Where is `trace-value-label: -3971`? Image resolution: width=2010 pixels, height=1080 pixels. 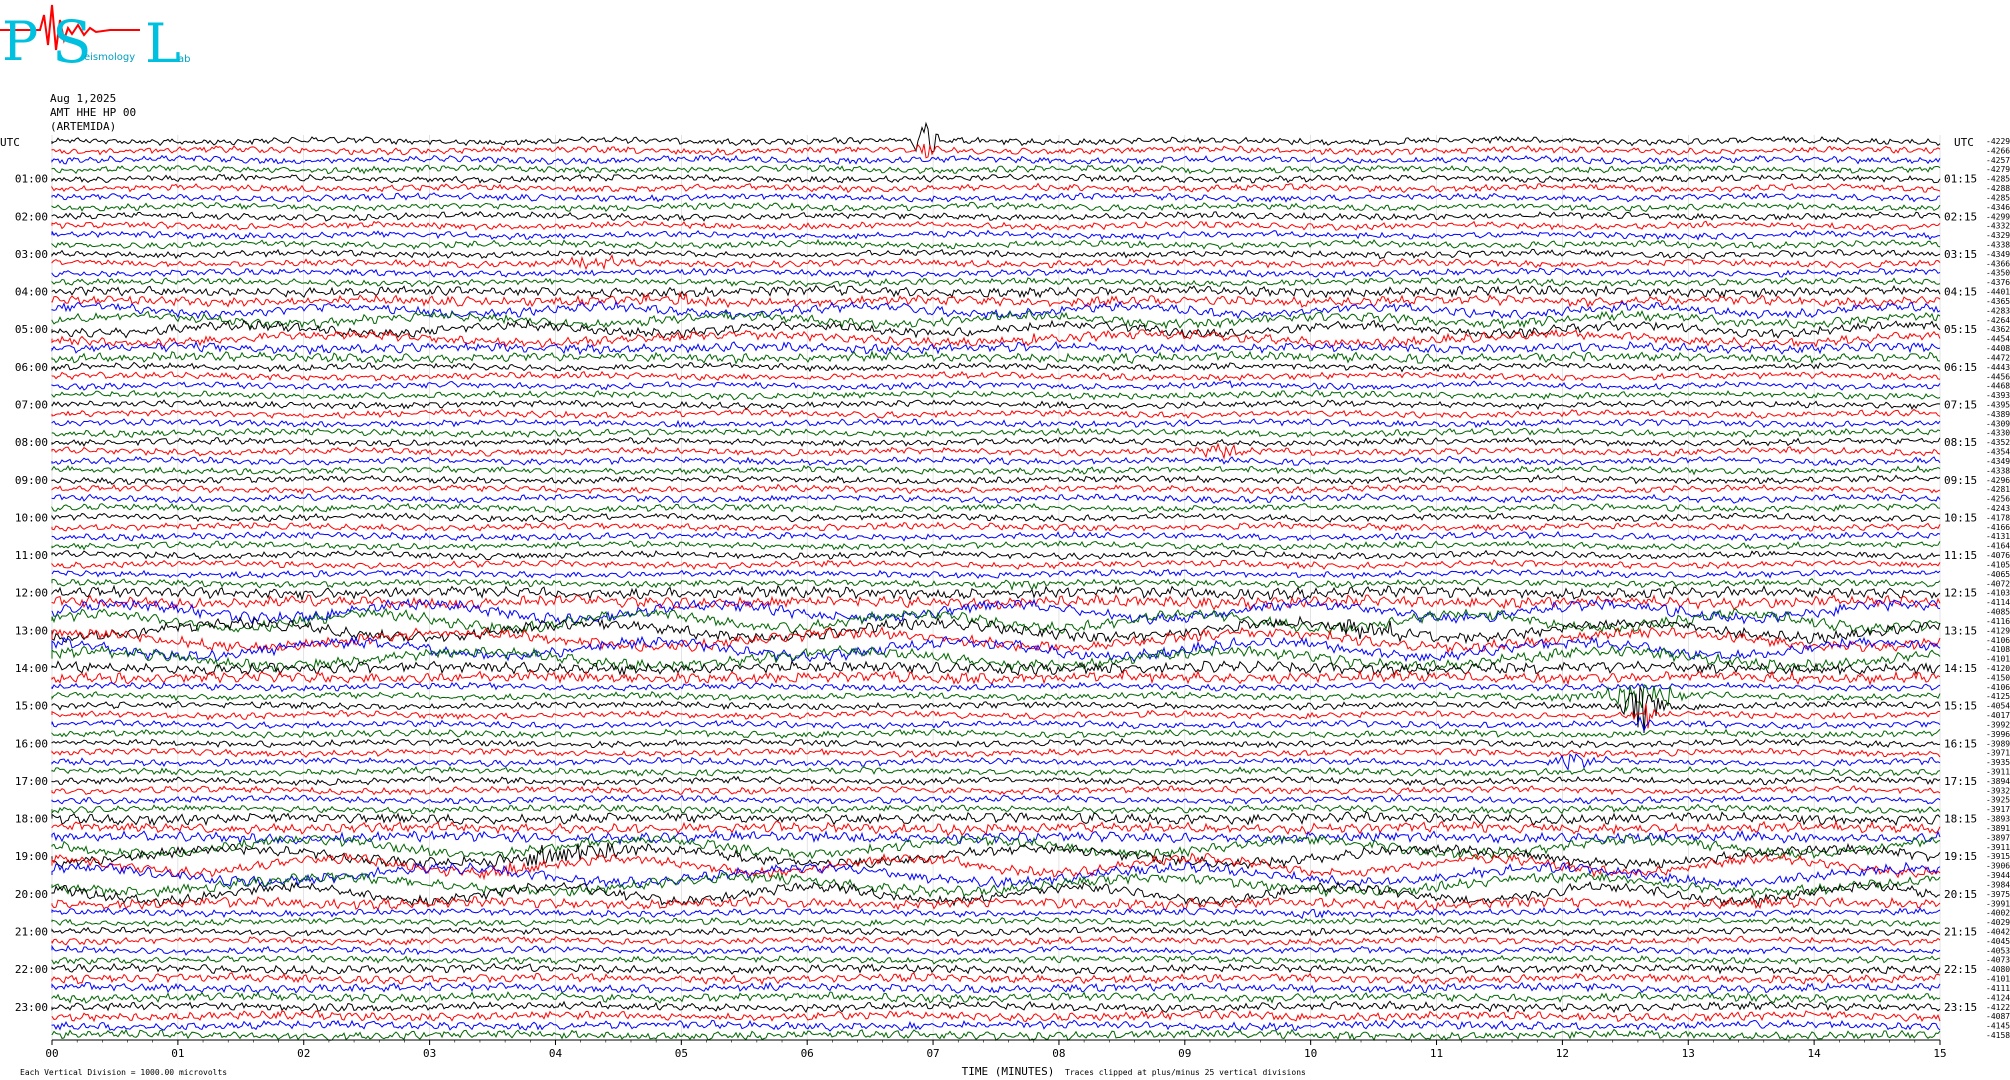
trace-value-label: -3971 is located at coordinates (1998, 753).